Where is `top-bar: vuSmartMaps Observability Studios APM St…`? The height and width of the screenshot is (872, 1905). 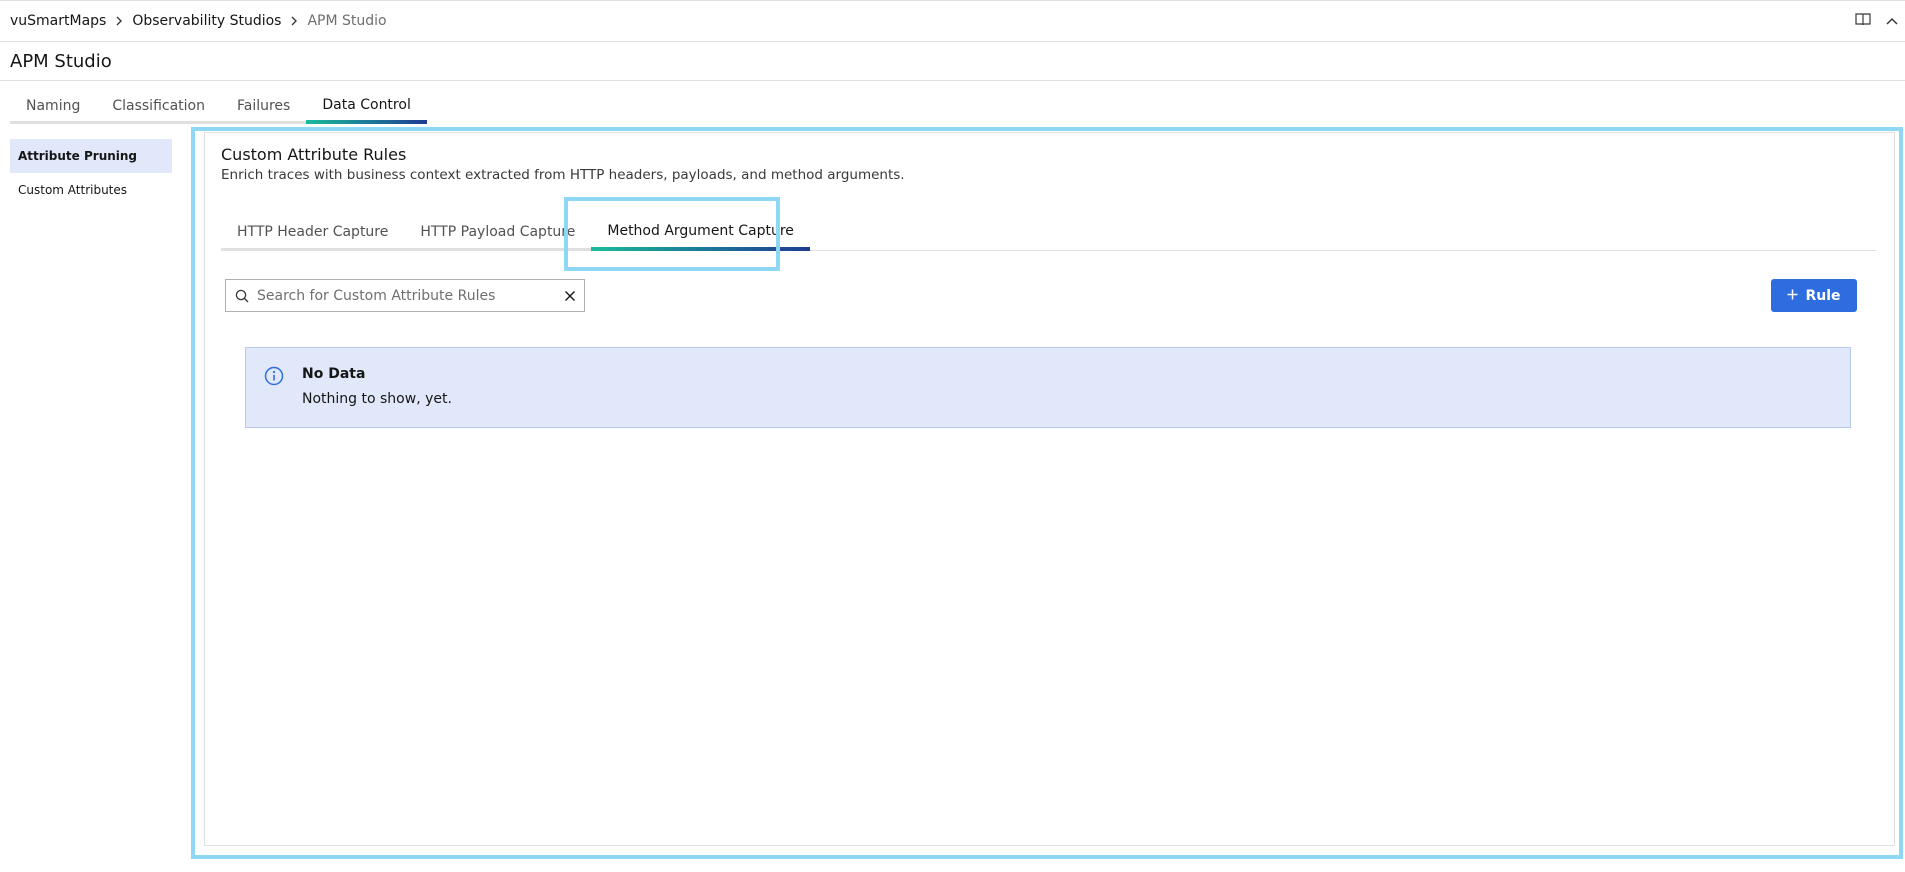 top-bar: vuSmartMaps Observability Studios APM St… is located at coordinates (952, 21).